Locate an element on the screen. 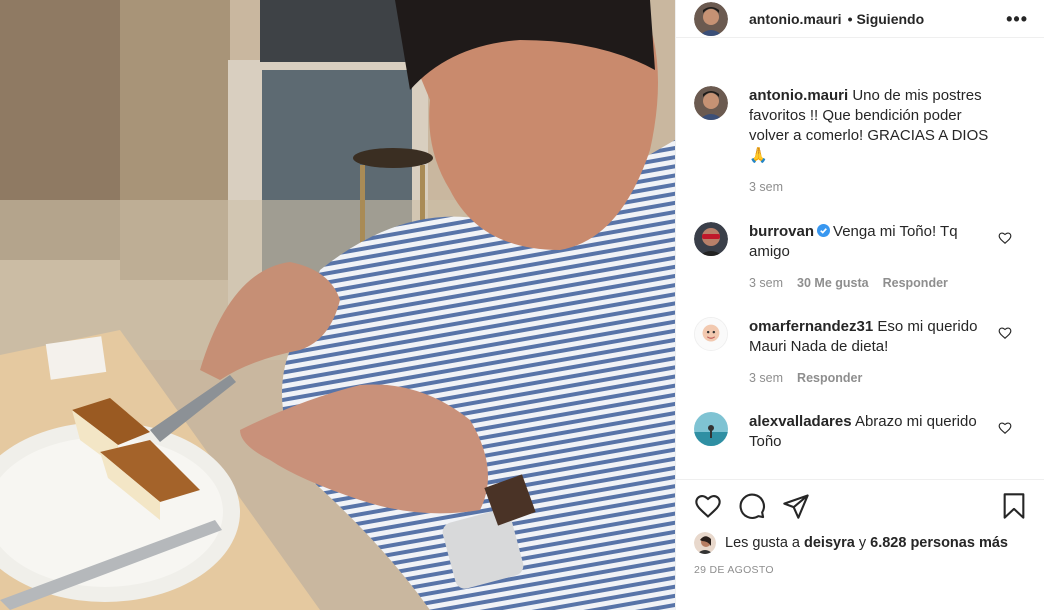  comment-item: alexvalladares Abrazo mi querido Toño is located at coordinates (861, 432).